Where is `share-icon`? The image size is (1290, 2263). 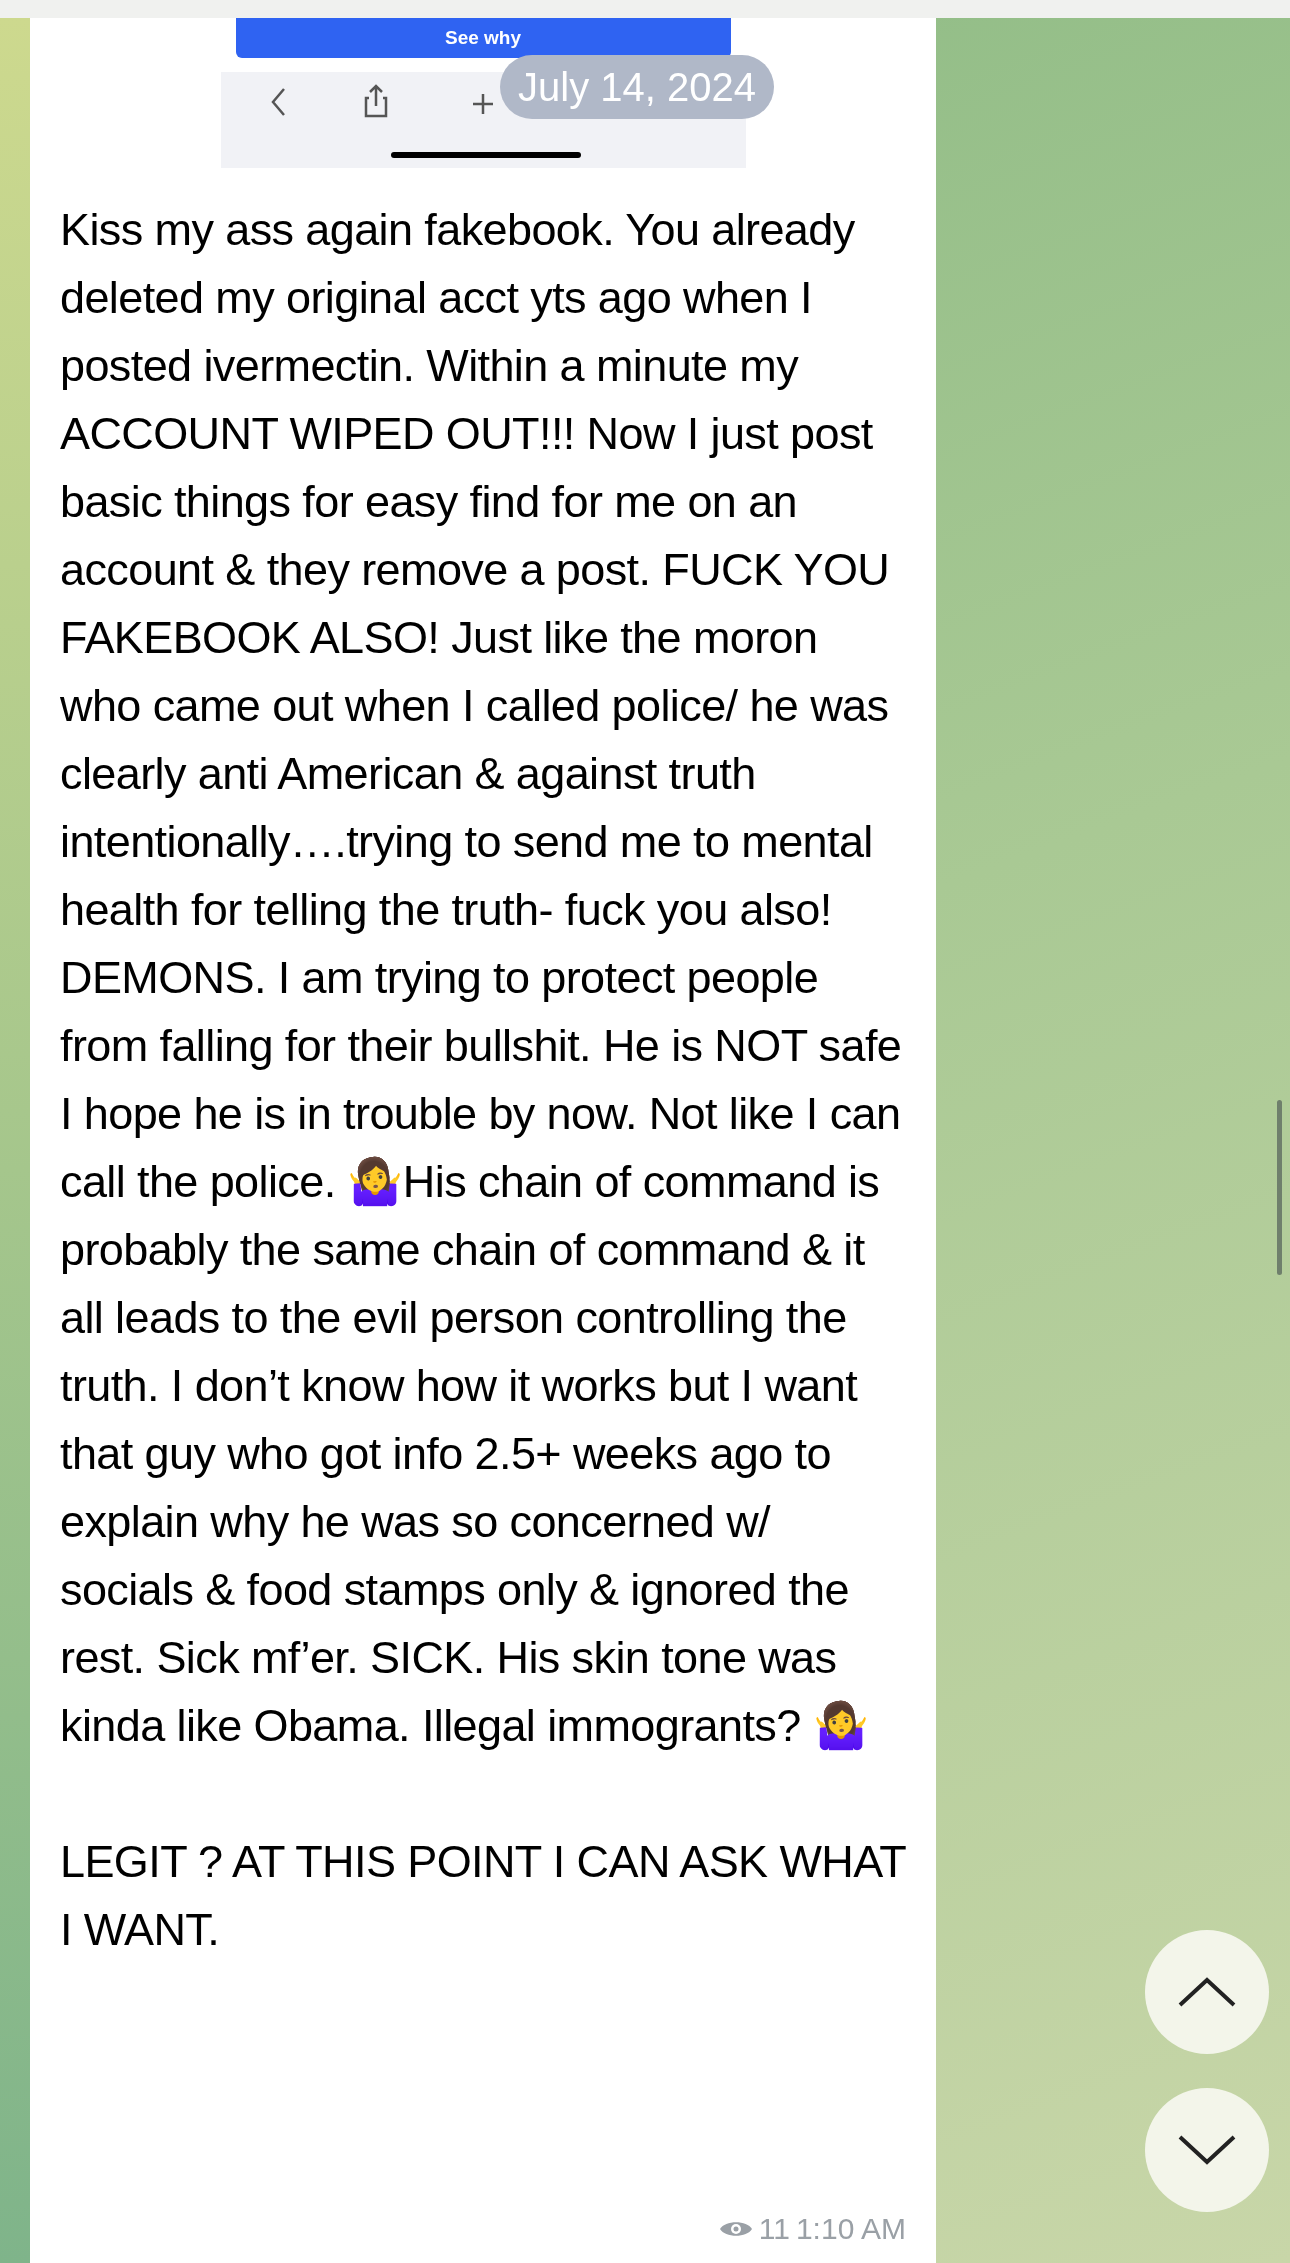
share-icon is located at coordinates (375, 101).